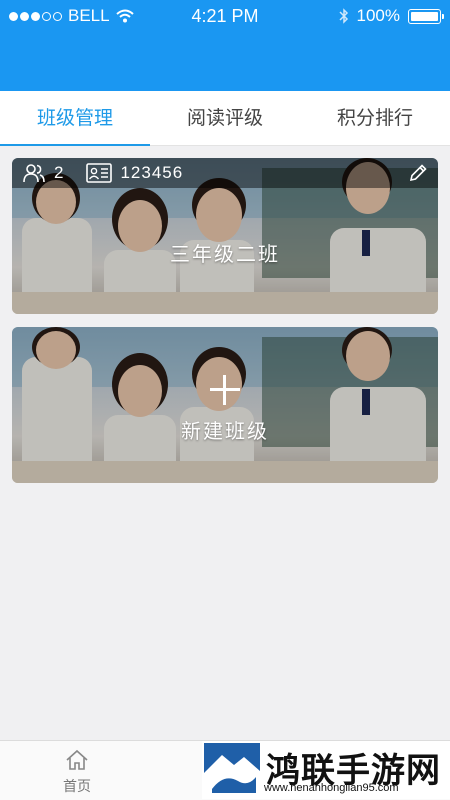 The width and height of the screenshot is (450, 800). Describe the element at coordinates (418, 173) in the screenshot. I see `edit-icon` at that location.